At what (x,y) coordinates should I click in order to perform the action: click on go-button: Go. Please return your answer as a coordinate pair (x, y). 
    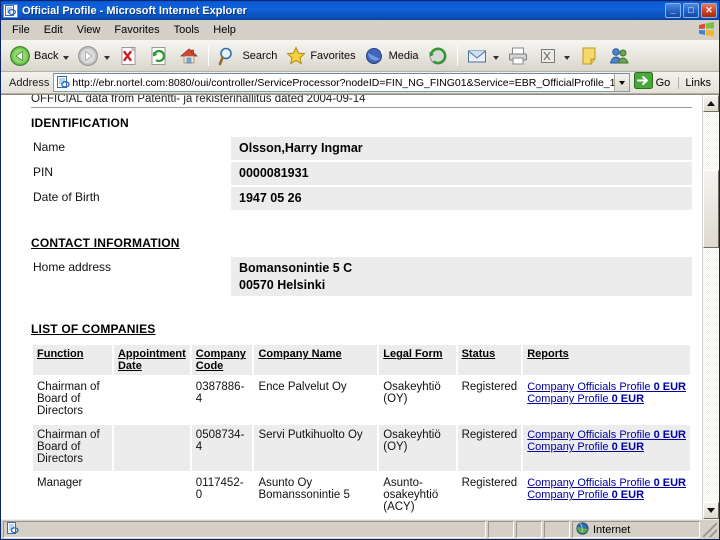
    Looking at the image, I should click on (653, 82).